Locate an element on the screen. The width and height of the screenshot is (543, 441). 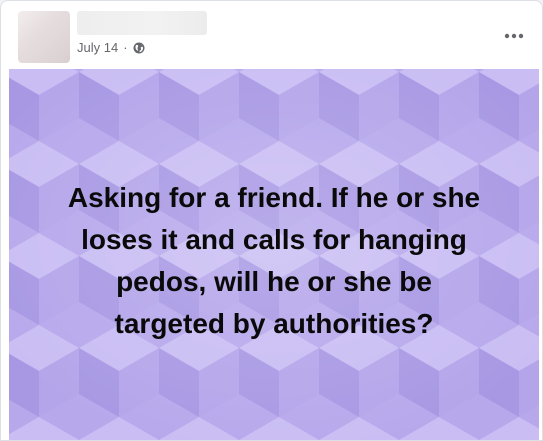
image-text-line: Asking for a friend. If he or she is located at coordinates (274, 197).